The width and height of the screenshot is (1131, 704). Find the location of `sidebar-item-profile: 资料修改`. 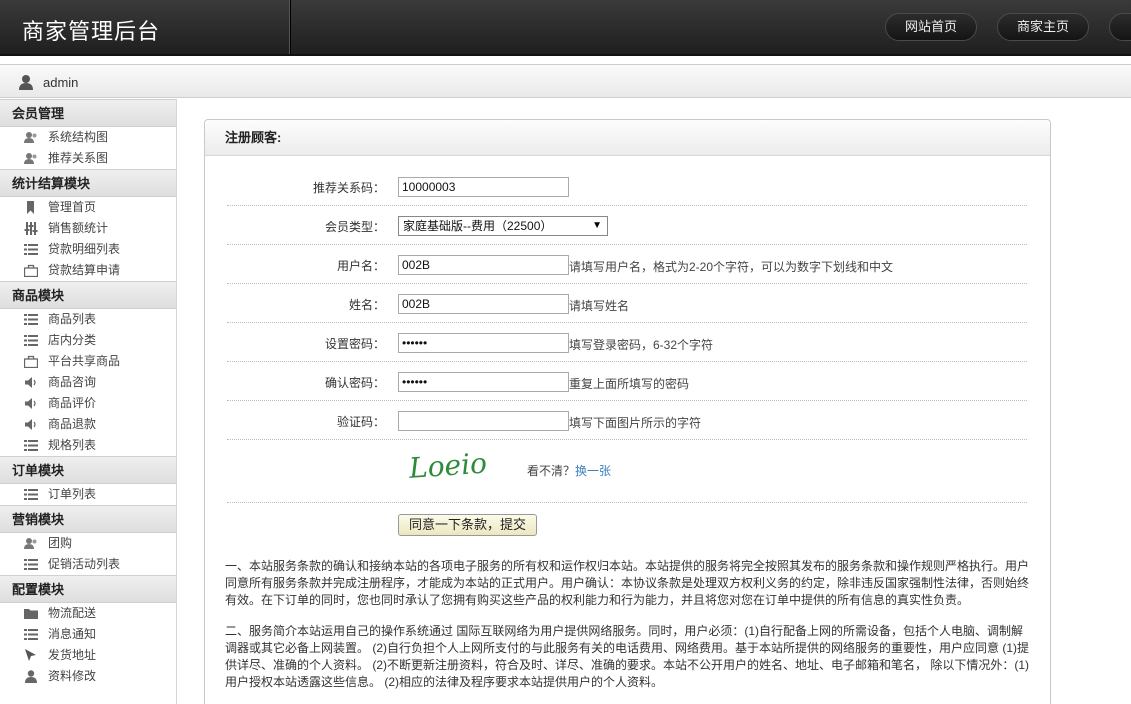

sidebar-item-profile: 资料修改 is located at coordinates (88, 676).